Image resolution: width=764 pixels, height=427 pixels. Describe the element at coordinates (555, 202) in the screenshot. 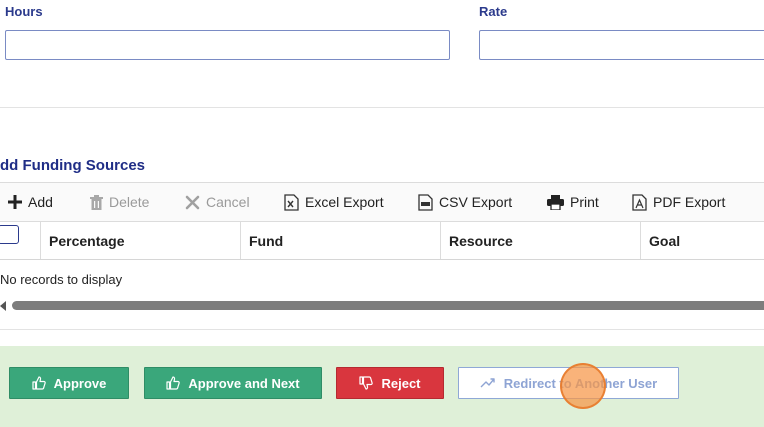

I see `printer-icon` at that location.